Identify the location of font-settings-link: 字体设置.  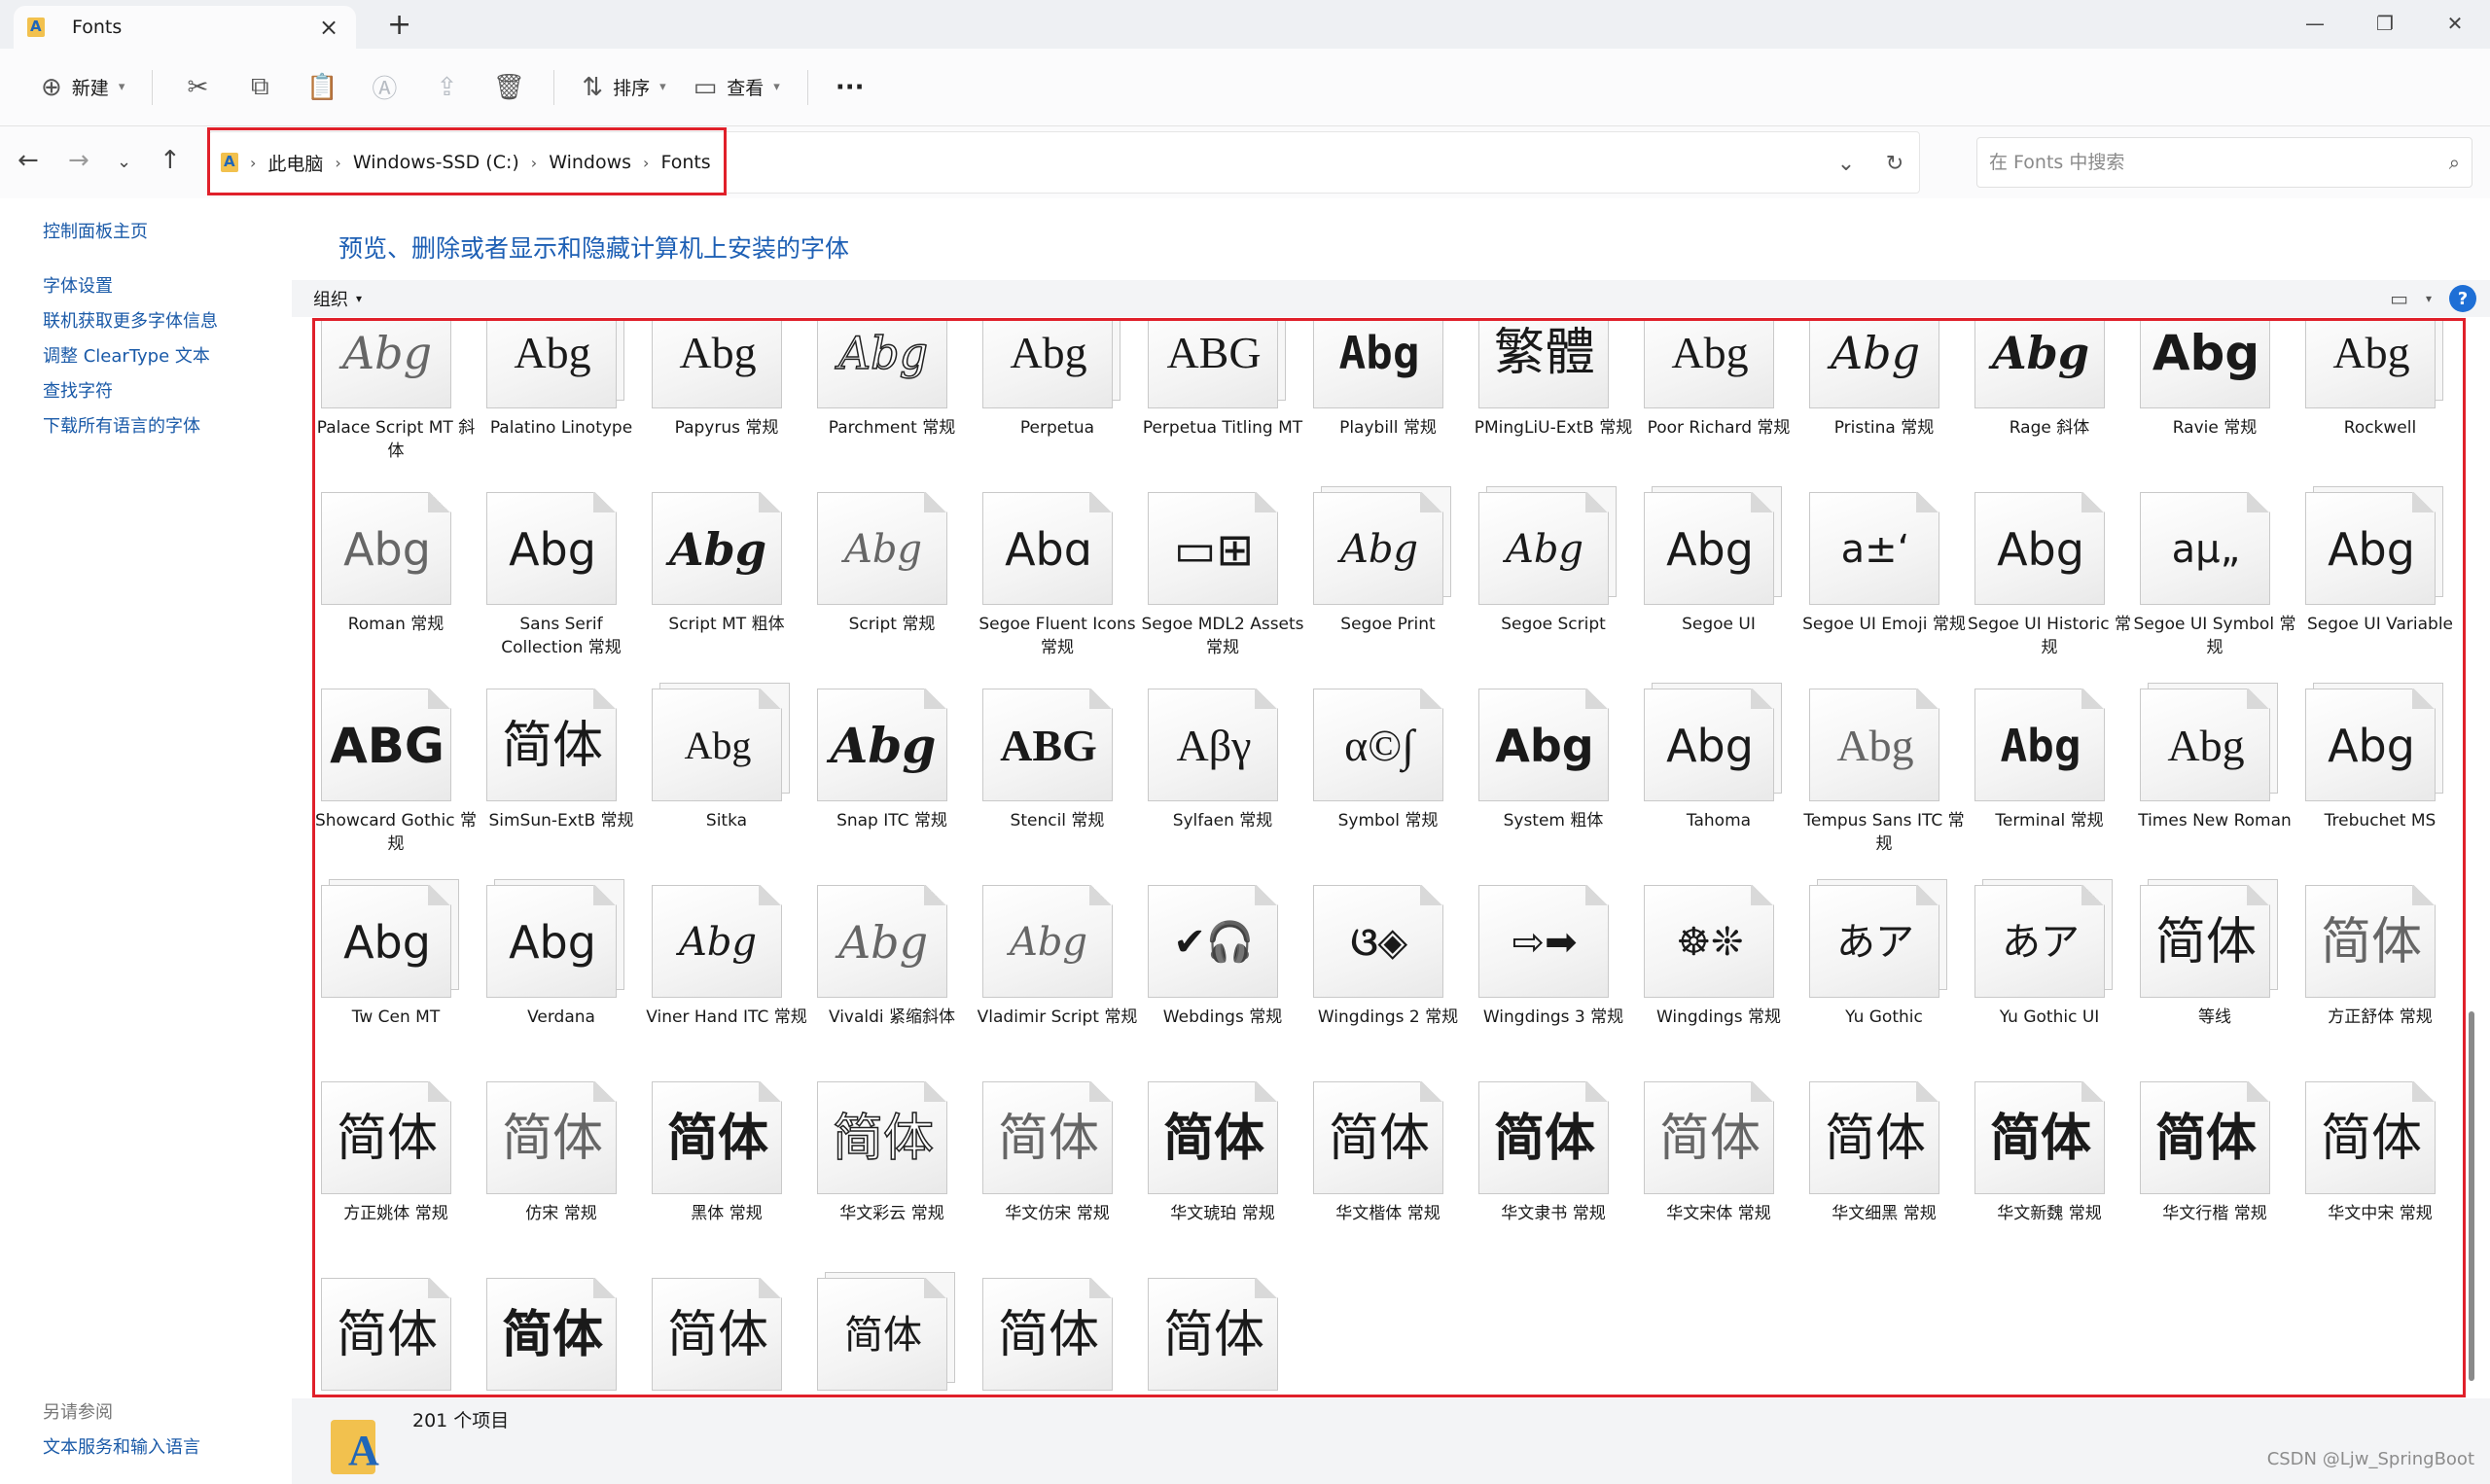
(78, 285).